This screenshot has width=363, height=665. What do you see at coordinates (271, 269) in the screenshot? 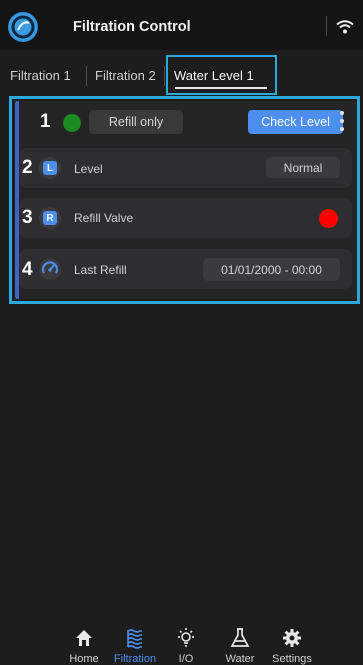
I see `last-refill-value: 01/01/2000 - 00:00` at bounding box center [271, 269].